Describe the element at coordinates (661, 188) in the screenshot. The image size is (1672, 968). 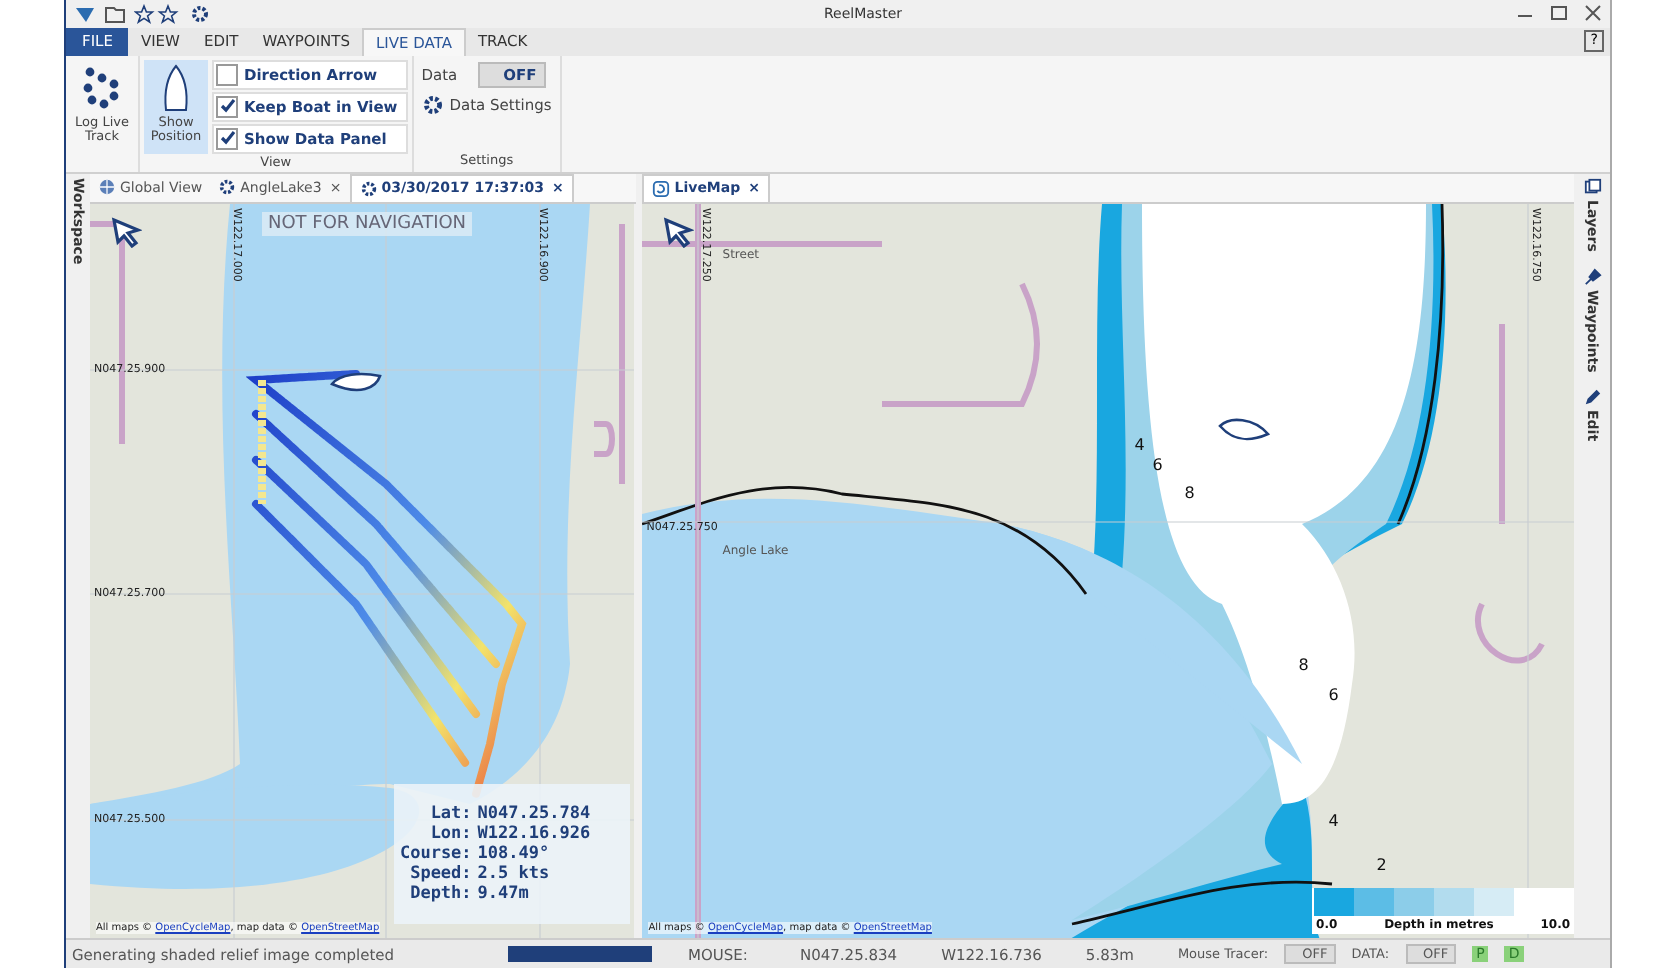
I see `refresh-icon` at that location.